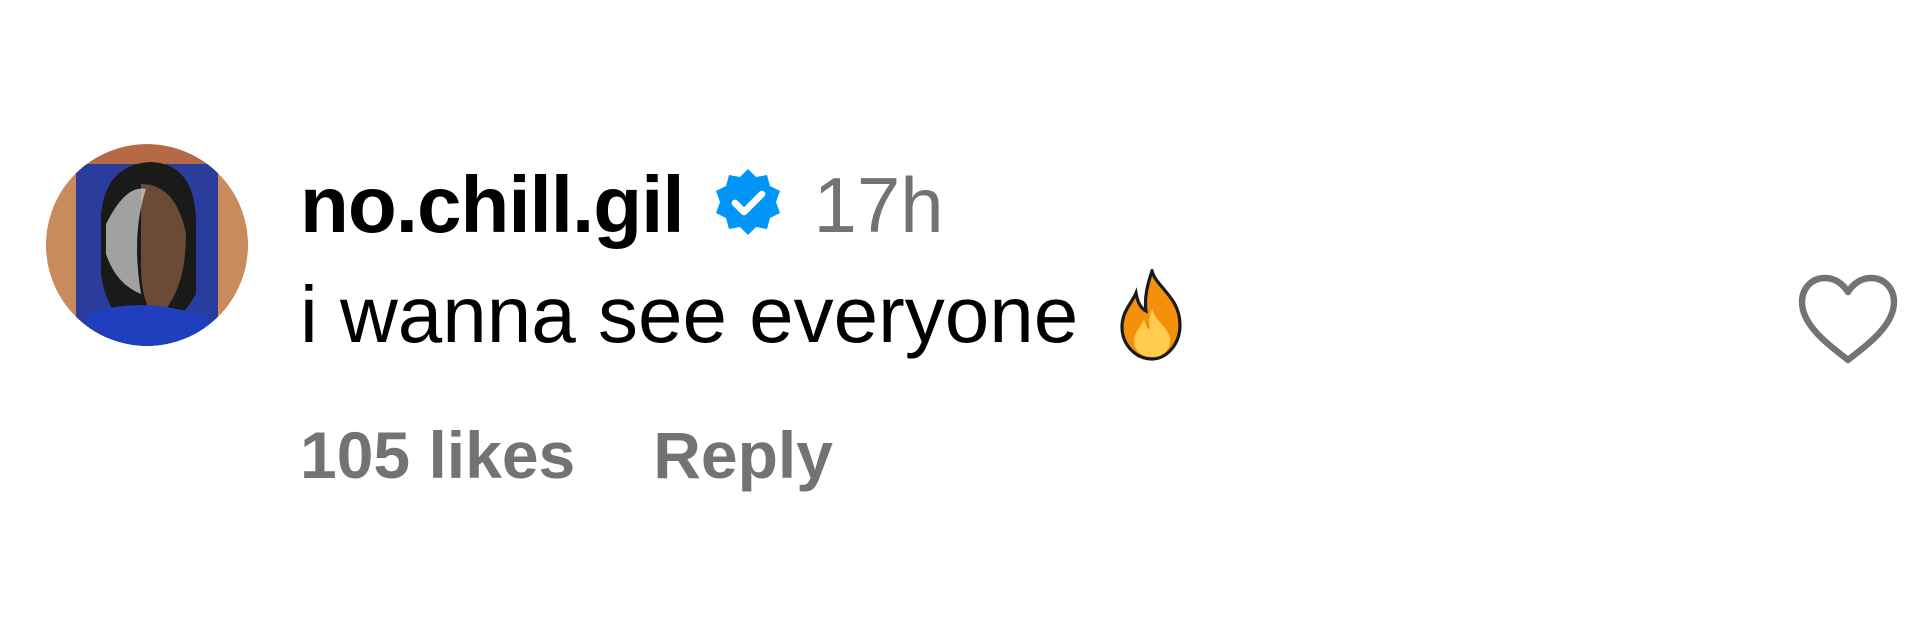 This screenshot has width=1920, height=644. I want to click on avatar, so click(147, 245).